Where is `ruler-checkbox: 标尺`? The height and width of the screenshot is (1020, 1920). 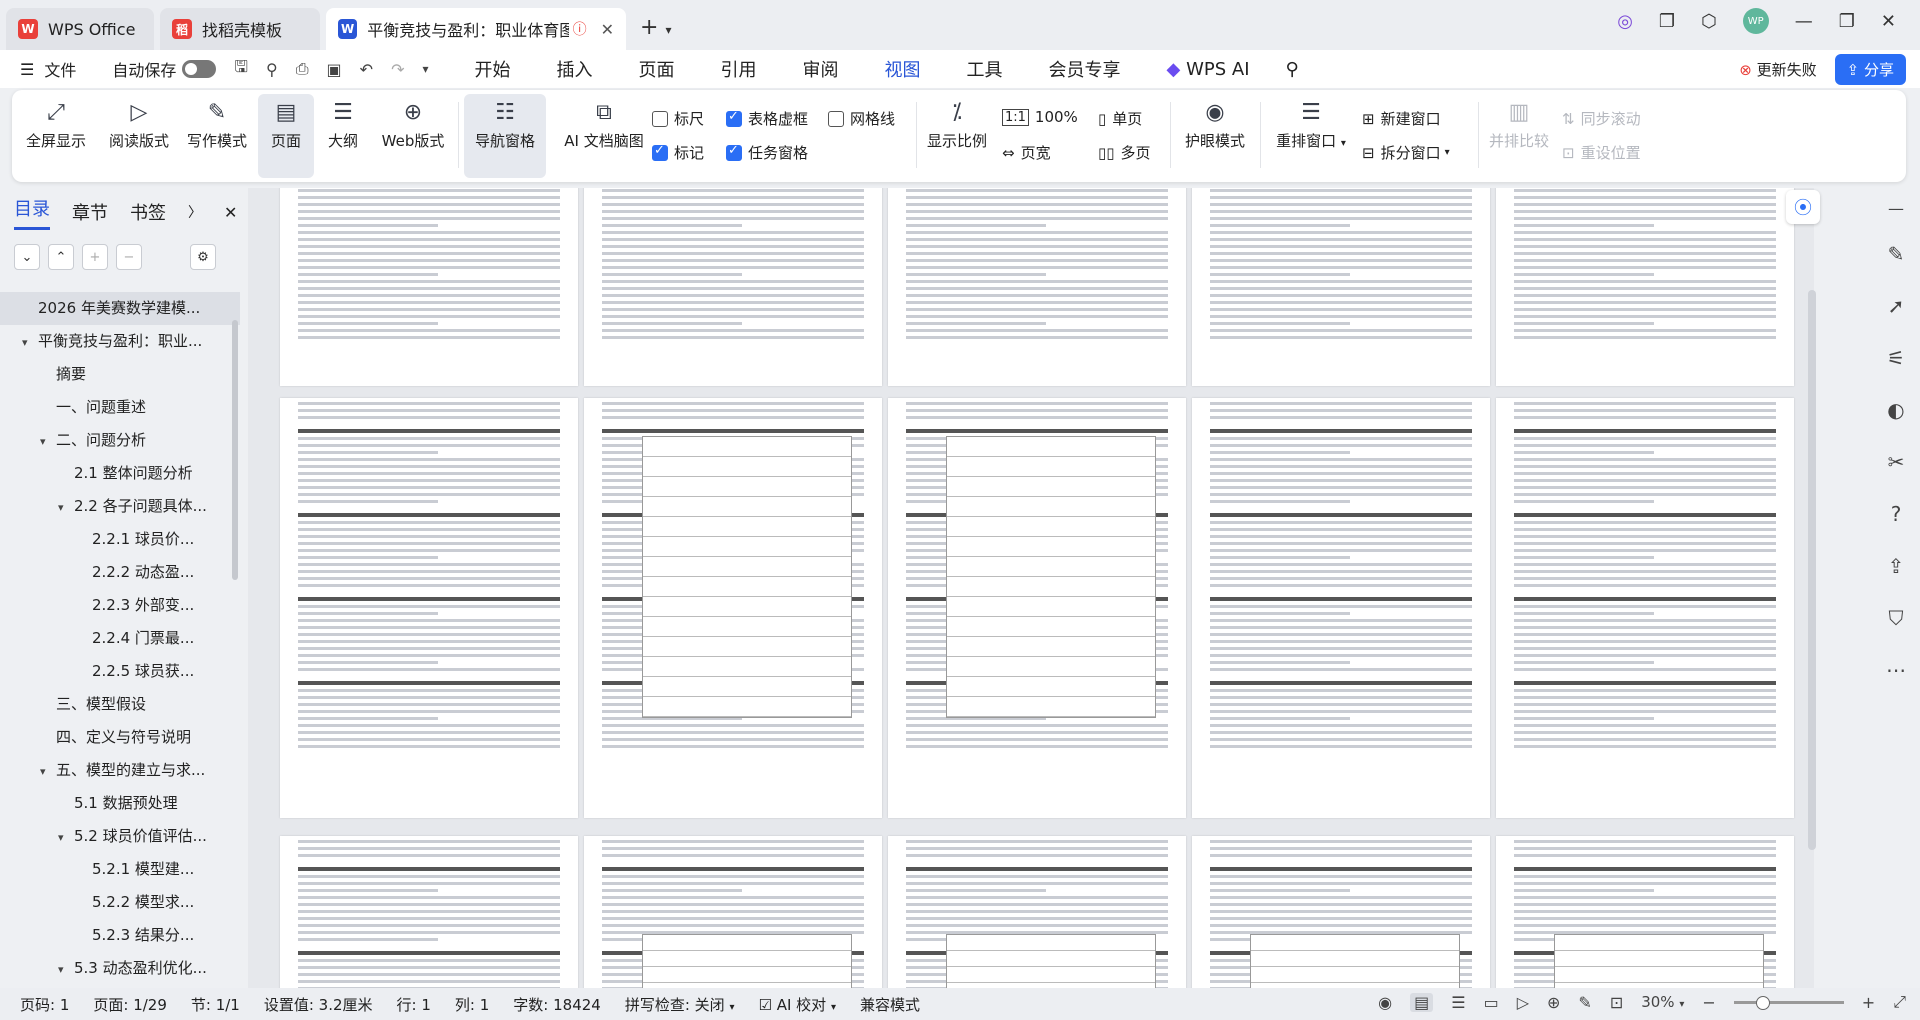 ruler-checkbox: 标尺 is located at coordinates (678, 118).